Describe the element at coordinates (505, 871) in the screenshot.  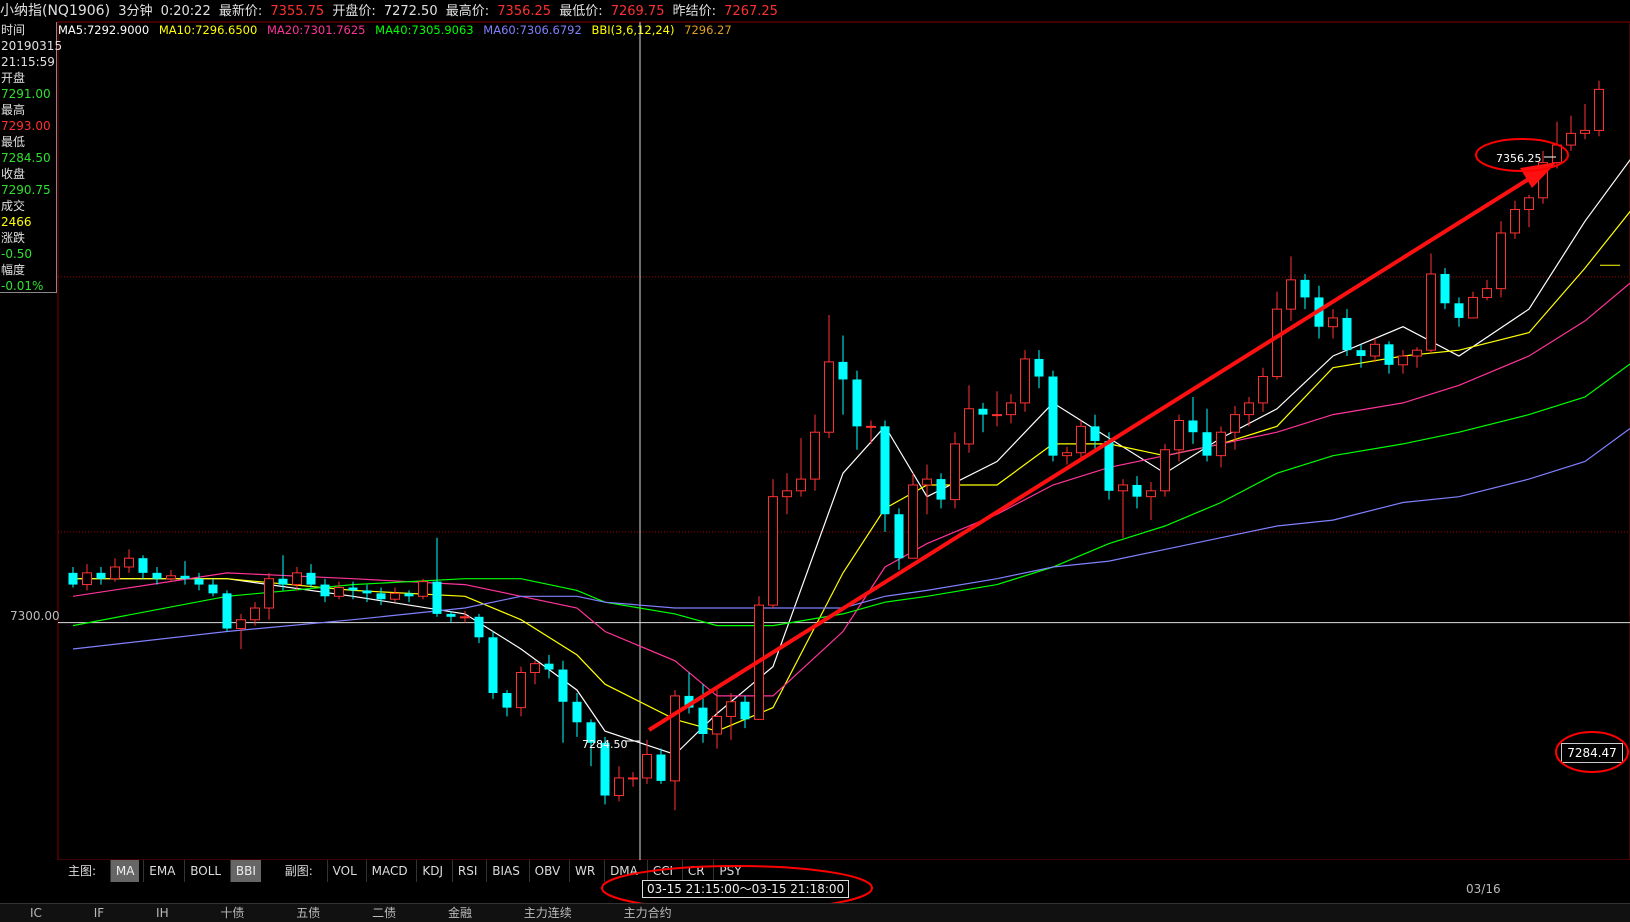
I see `tab-bias: BIAS` at that location.